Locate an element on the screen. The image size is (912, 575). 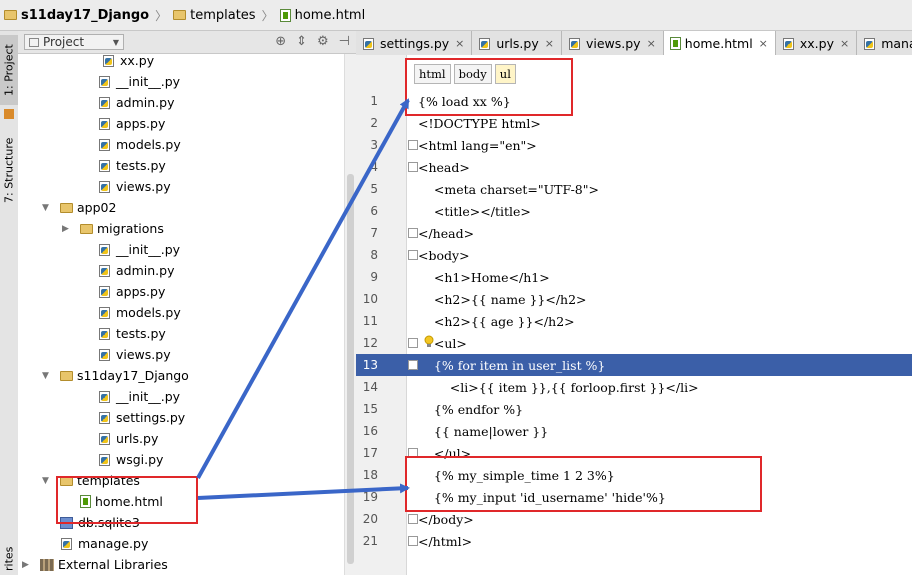
chevron-right-icon: 〉 is located at coordinates (267, 15).